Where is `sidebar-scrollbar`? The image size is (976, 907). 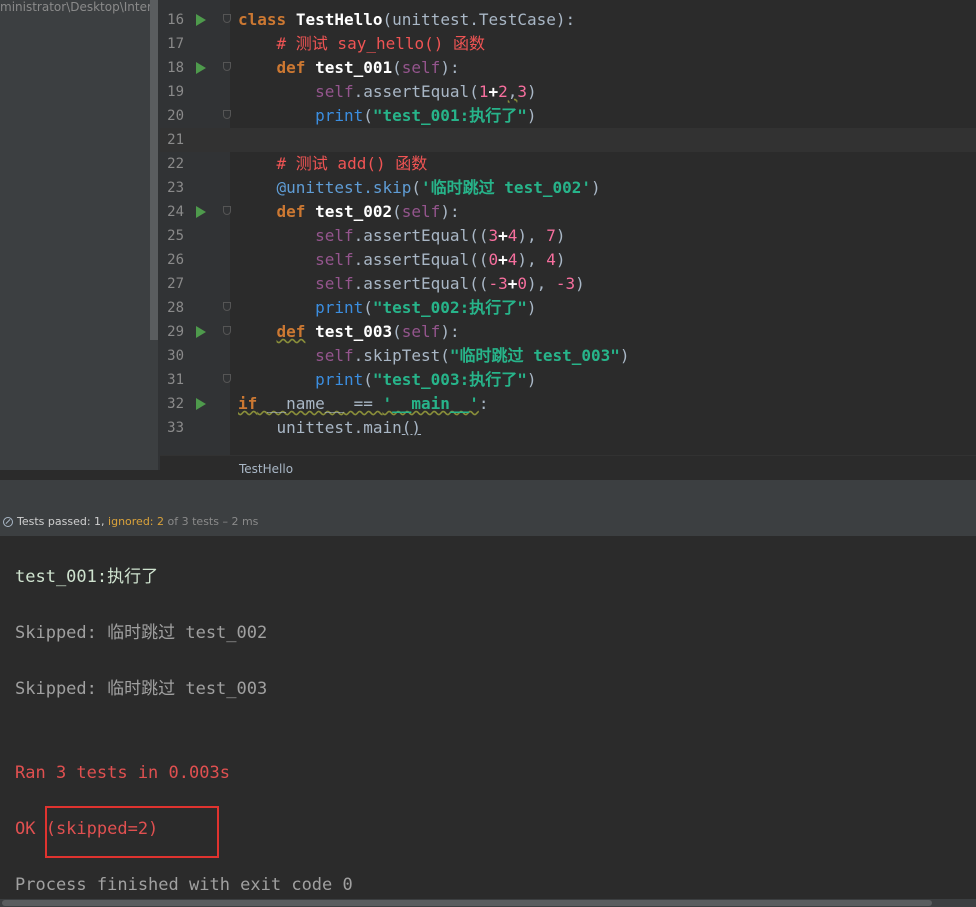
sidebar-scrollbar is located at coordinates (154, 170).